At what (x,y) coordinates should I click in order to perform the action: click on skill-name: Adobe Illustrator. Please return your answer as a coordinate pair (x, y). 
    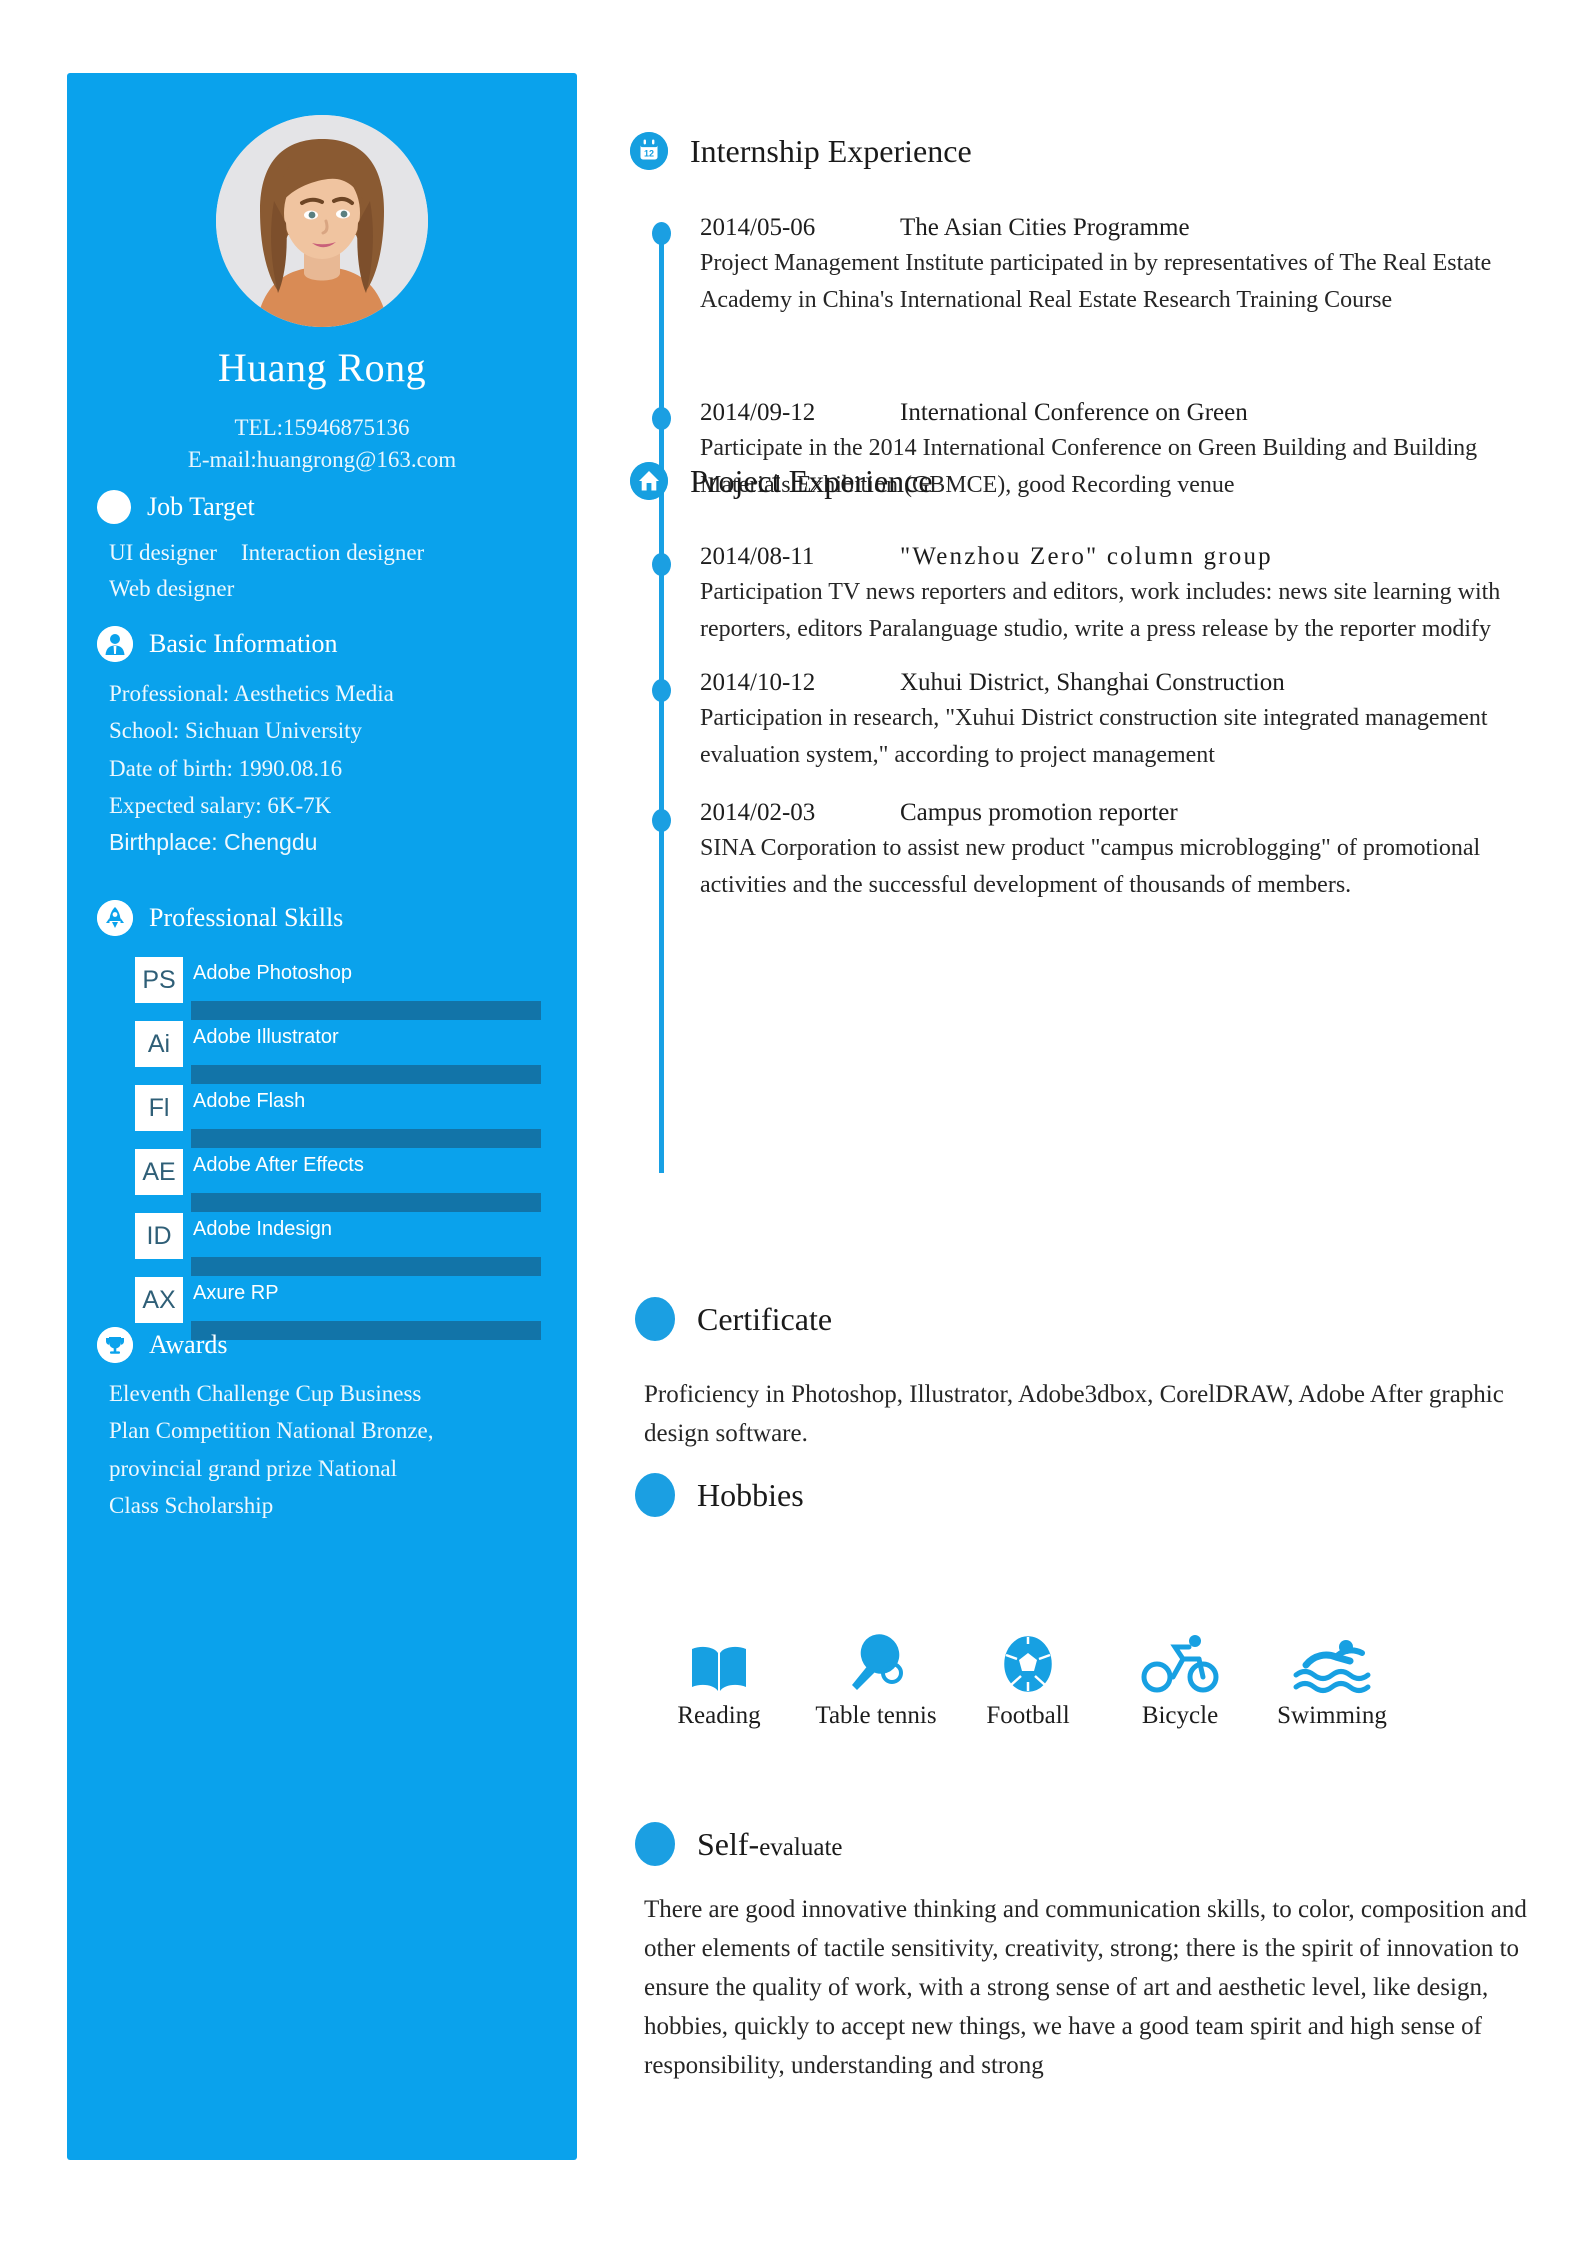
    Looking at the image, I should click on (266, 1037).